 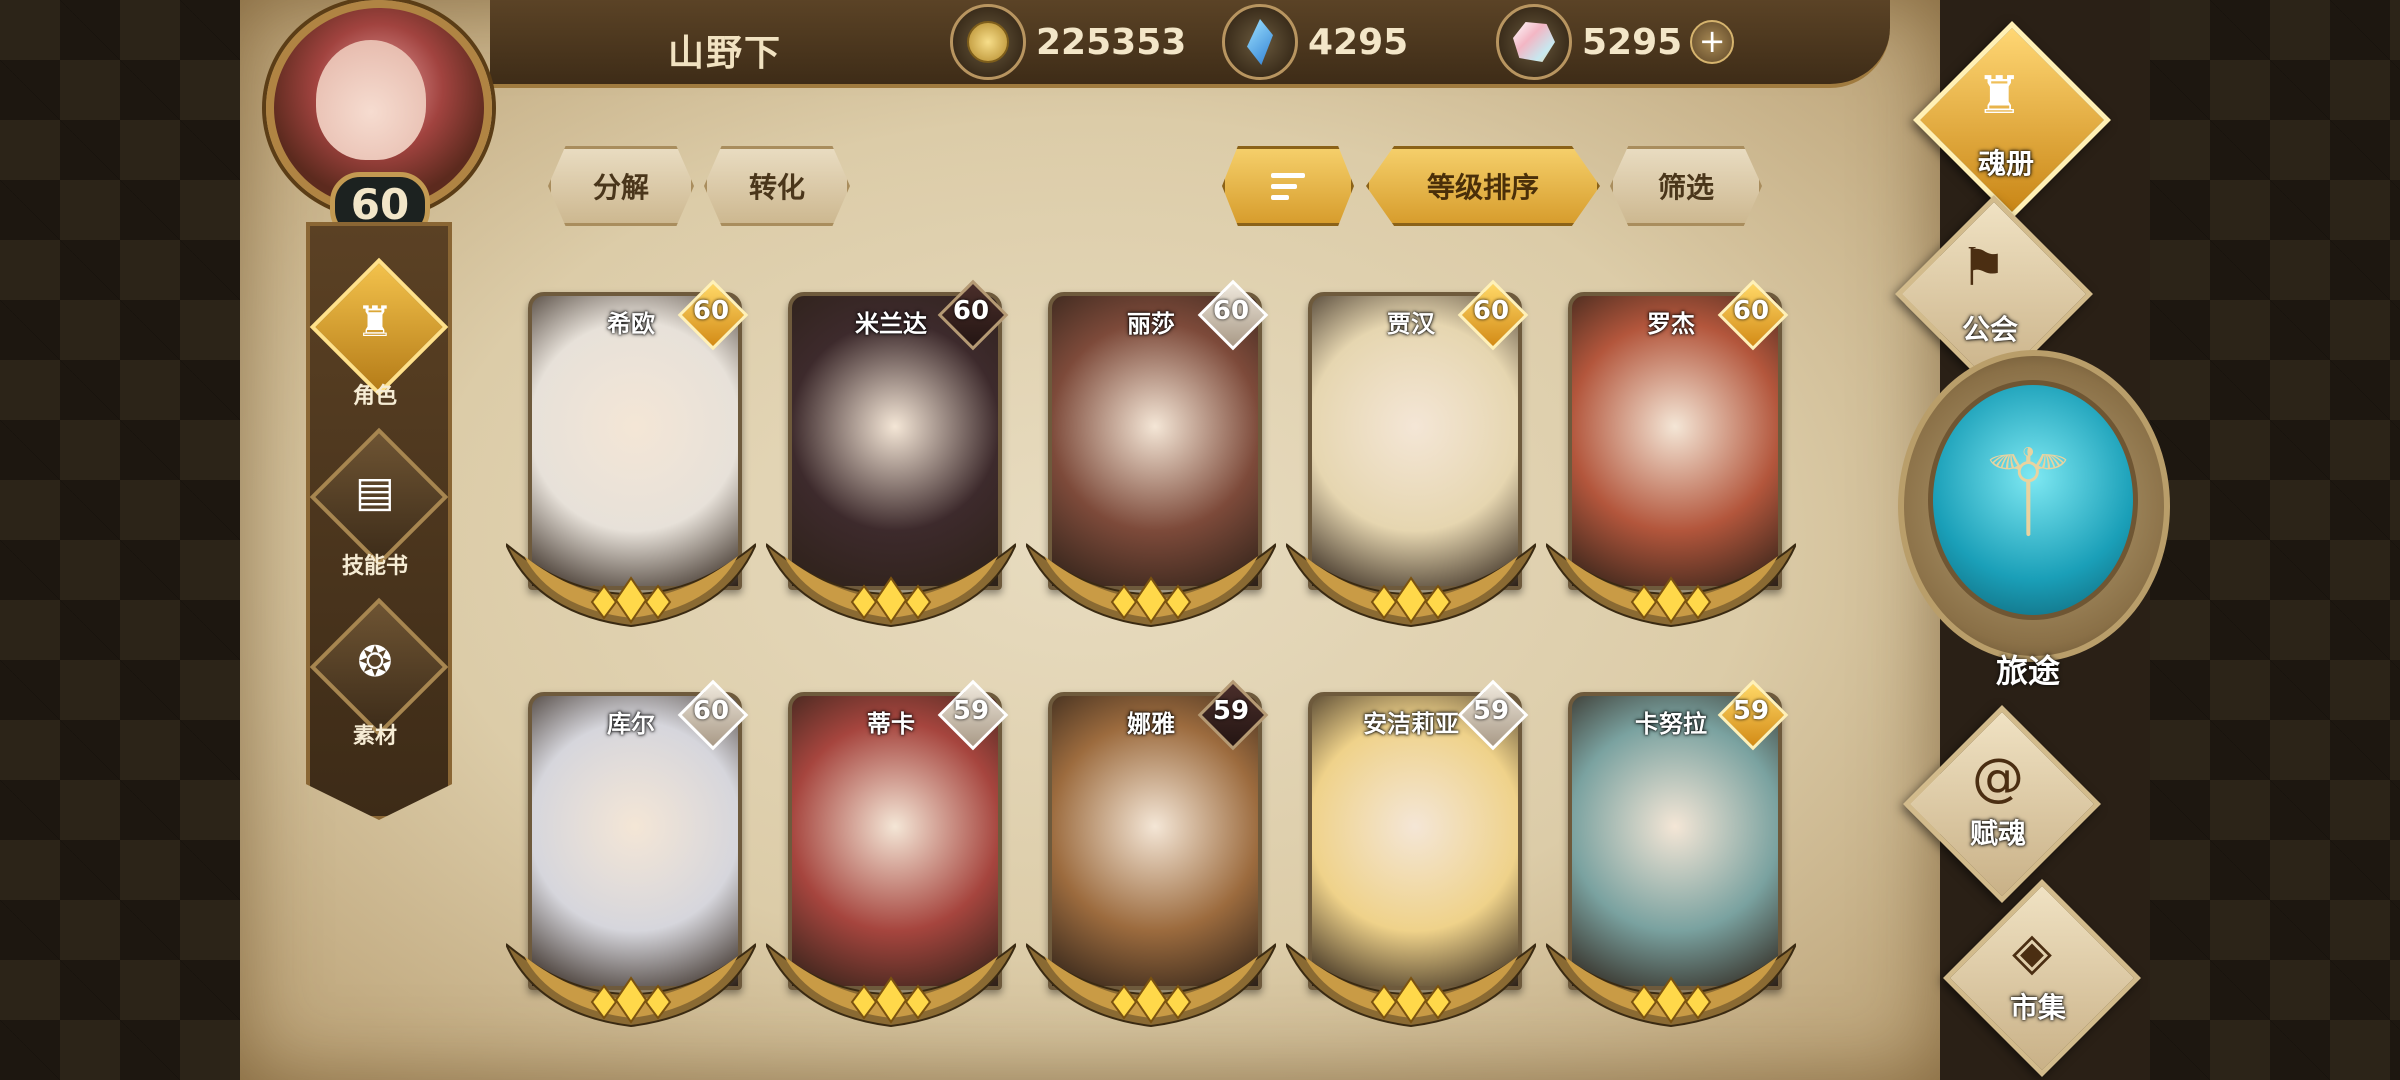 What do you see at coordinates (1411, 855) in the screenshot?
I see `hero-card: 安洁莉亚 59` at bounding box center [1411, 855].